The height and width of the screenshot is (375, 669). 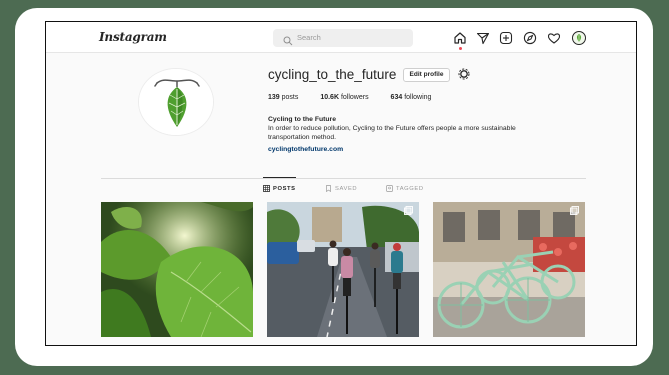 I want to click on posts-stat: 139 posts, so click(x=283, y=97).